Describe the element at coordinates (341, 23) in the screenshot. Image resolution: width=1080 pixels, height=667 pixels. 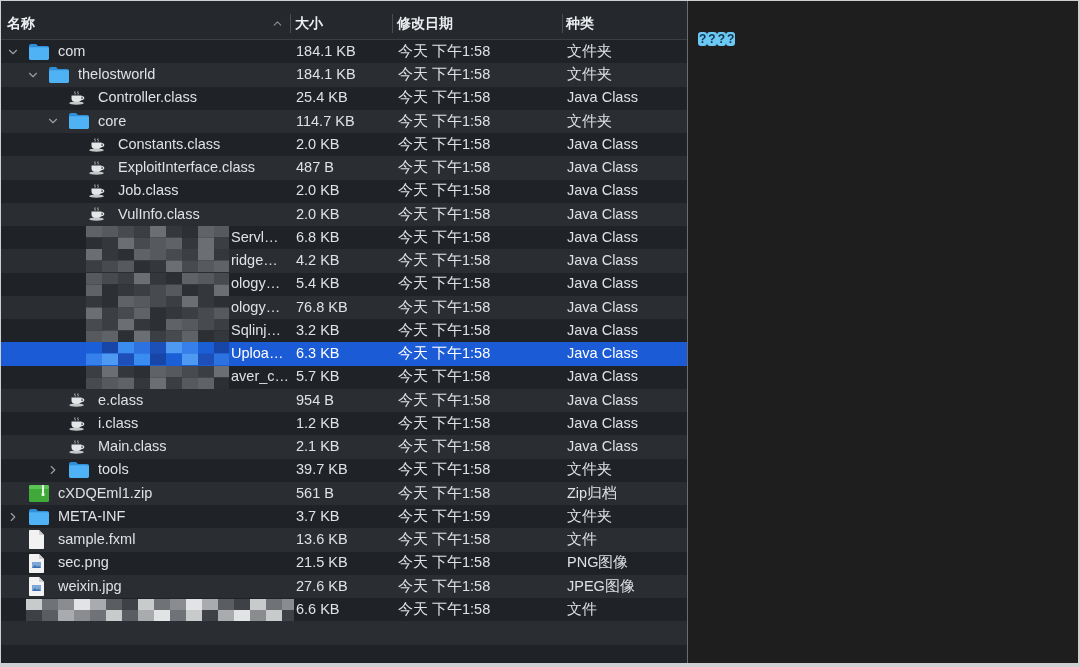
I see `column-header: 大小` at that location.